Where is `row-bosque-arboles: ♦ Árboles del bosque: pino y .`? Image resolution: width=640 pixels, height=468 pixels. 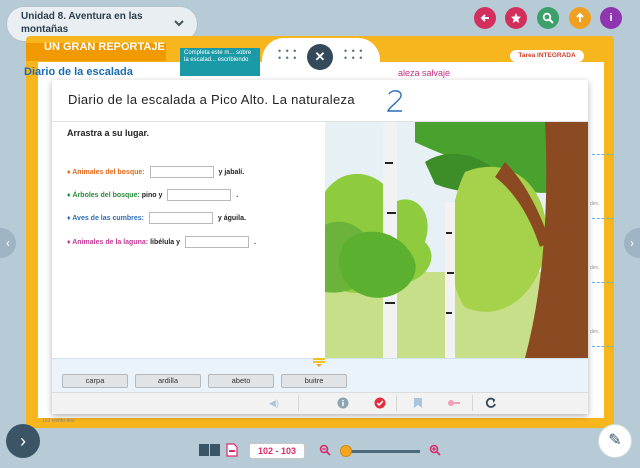
row-bosque-arboles: ♦ Árboles del bosque: pino y . is located at coordinates (152, 195).